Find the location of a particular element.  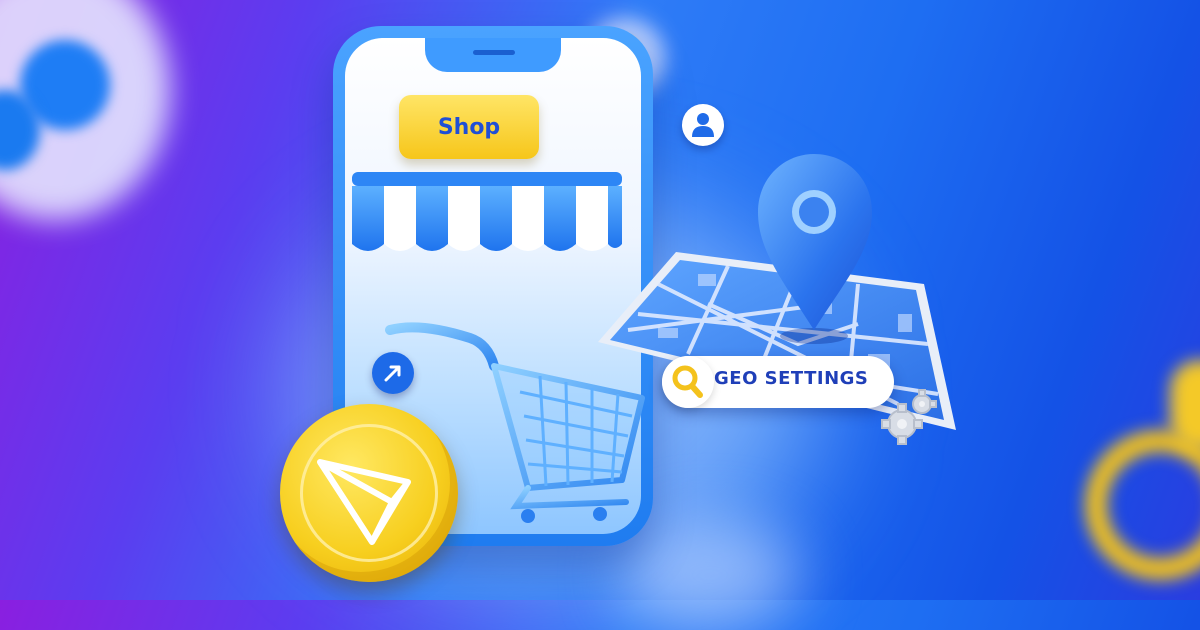

shop-awning is located at coordinates (487, 211).